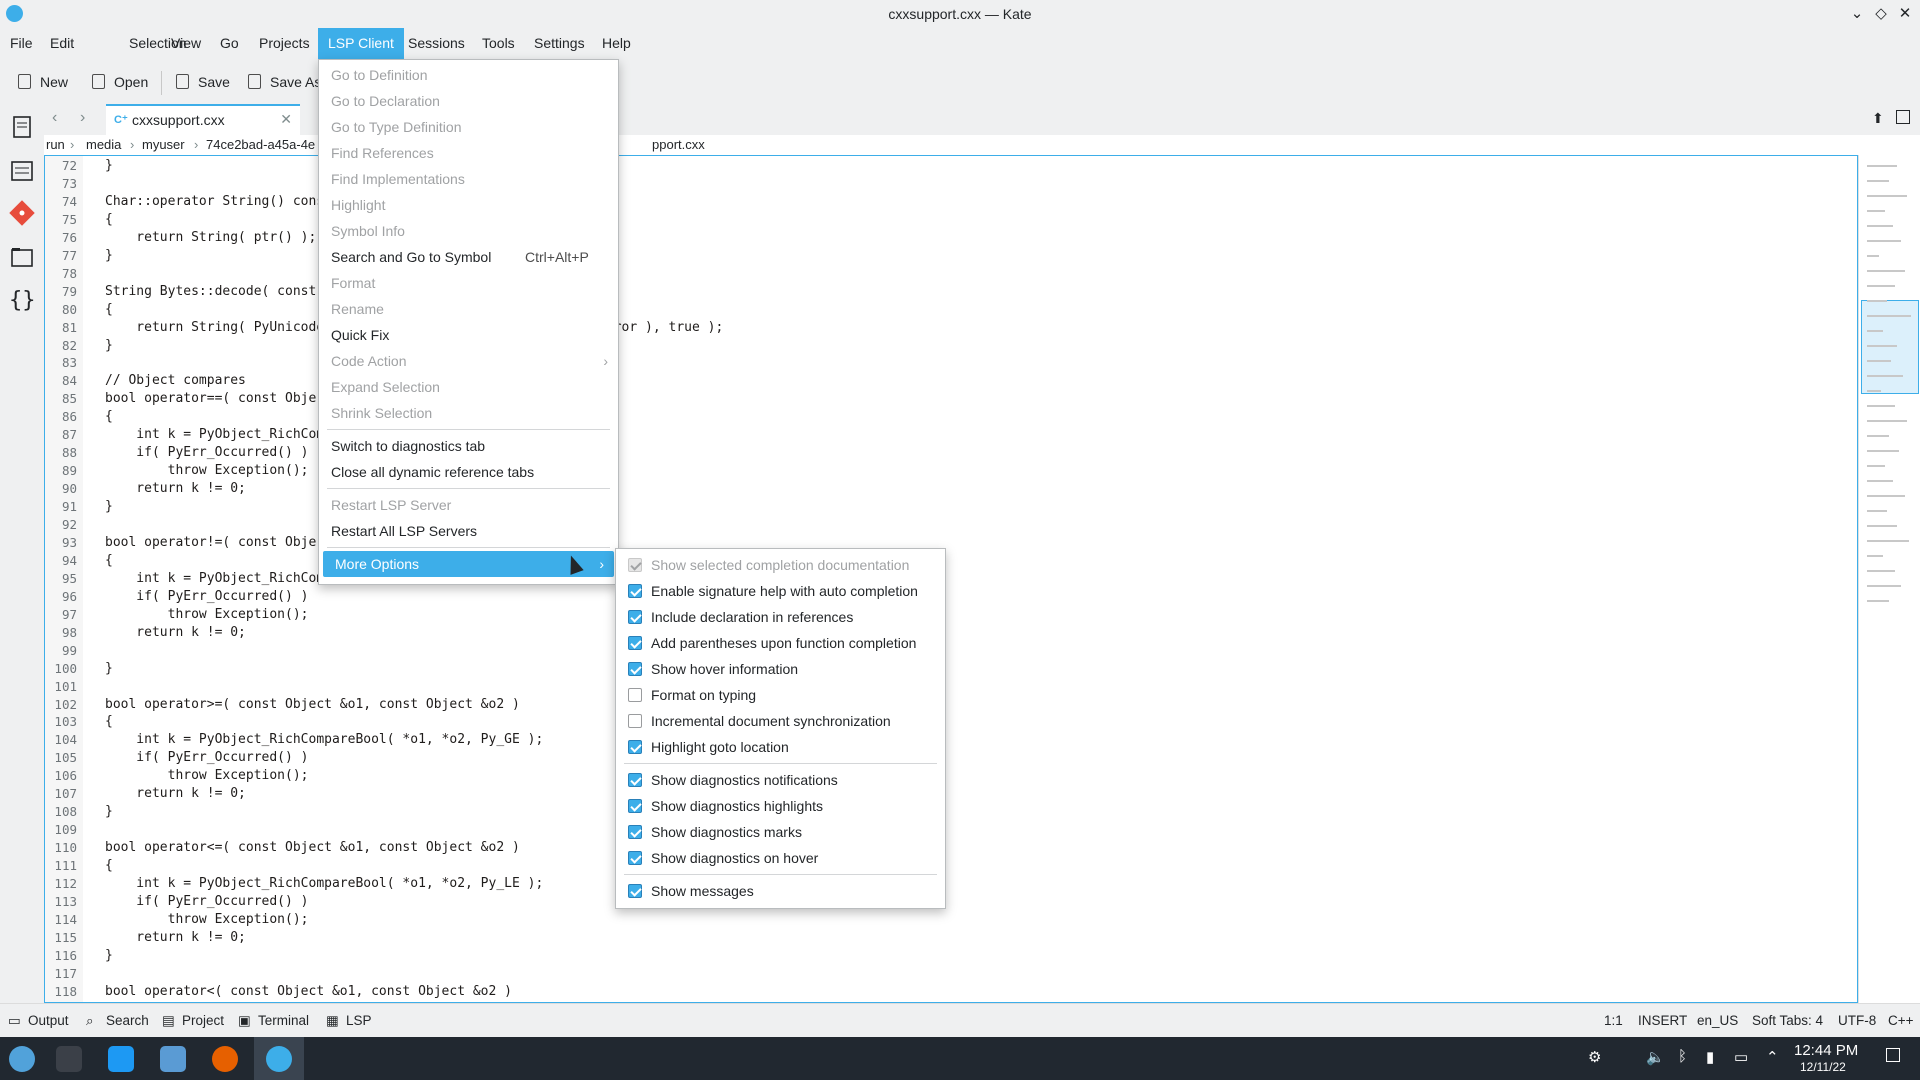  I want to click on encoding: UTF-8, so click(1857, 1020).